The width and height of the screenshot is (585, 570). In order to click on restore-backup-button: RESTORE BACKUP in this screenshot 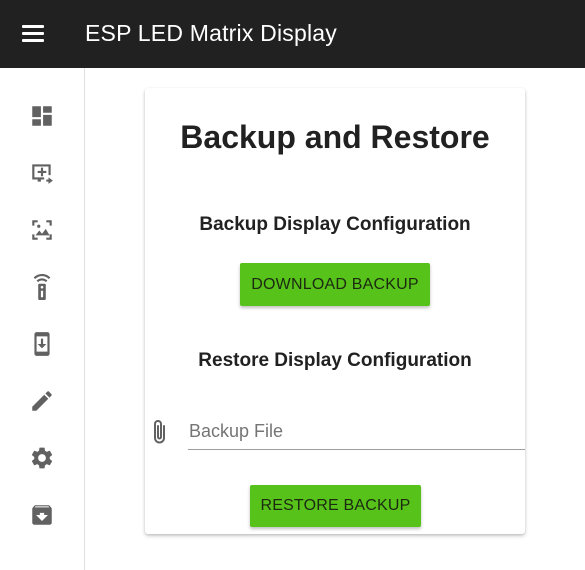, I will do `click(335, 506)`.